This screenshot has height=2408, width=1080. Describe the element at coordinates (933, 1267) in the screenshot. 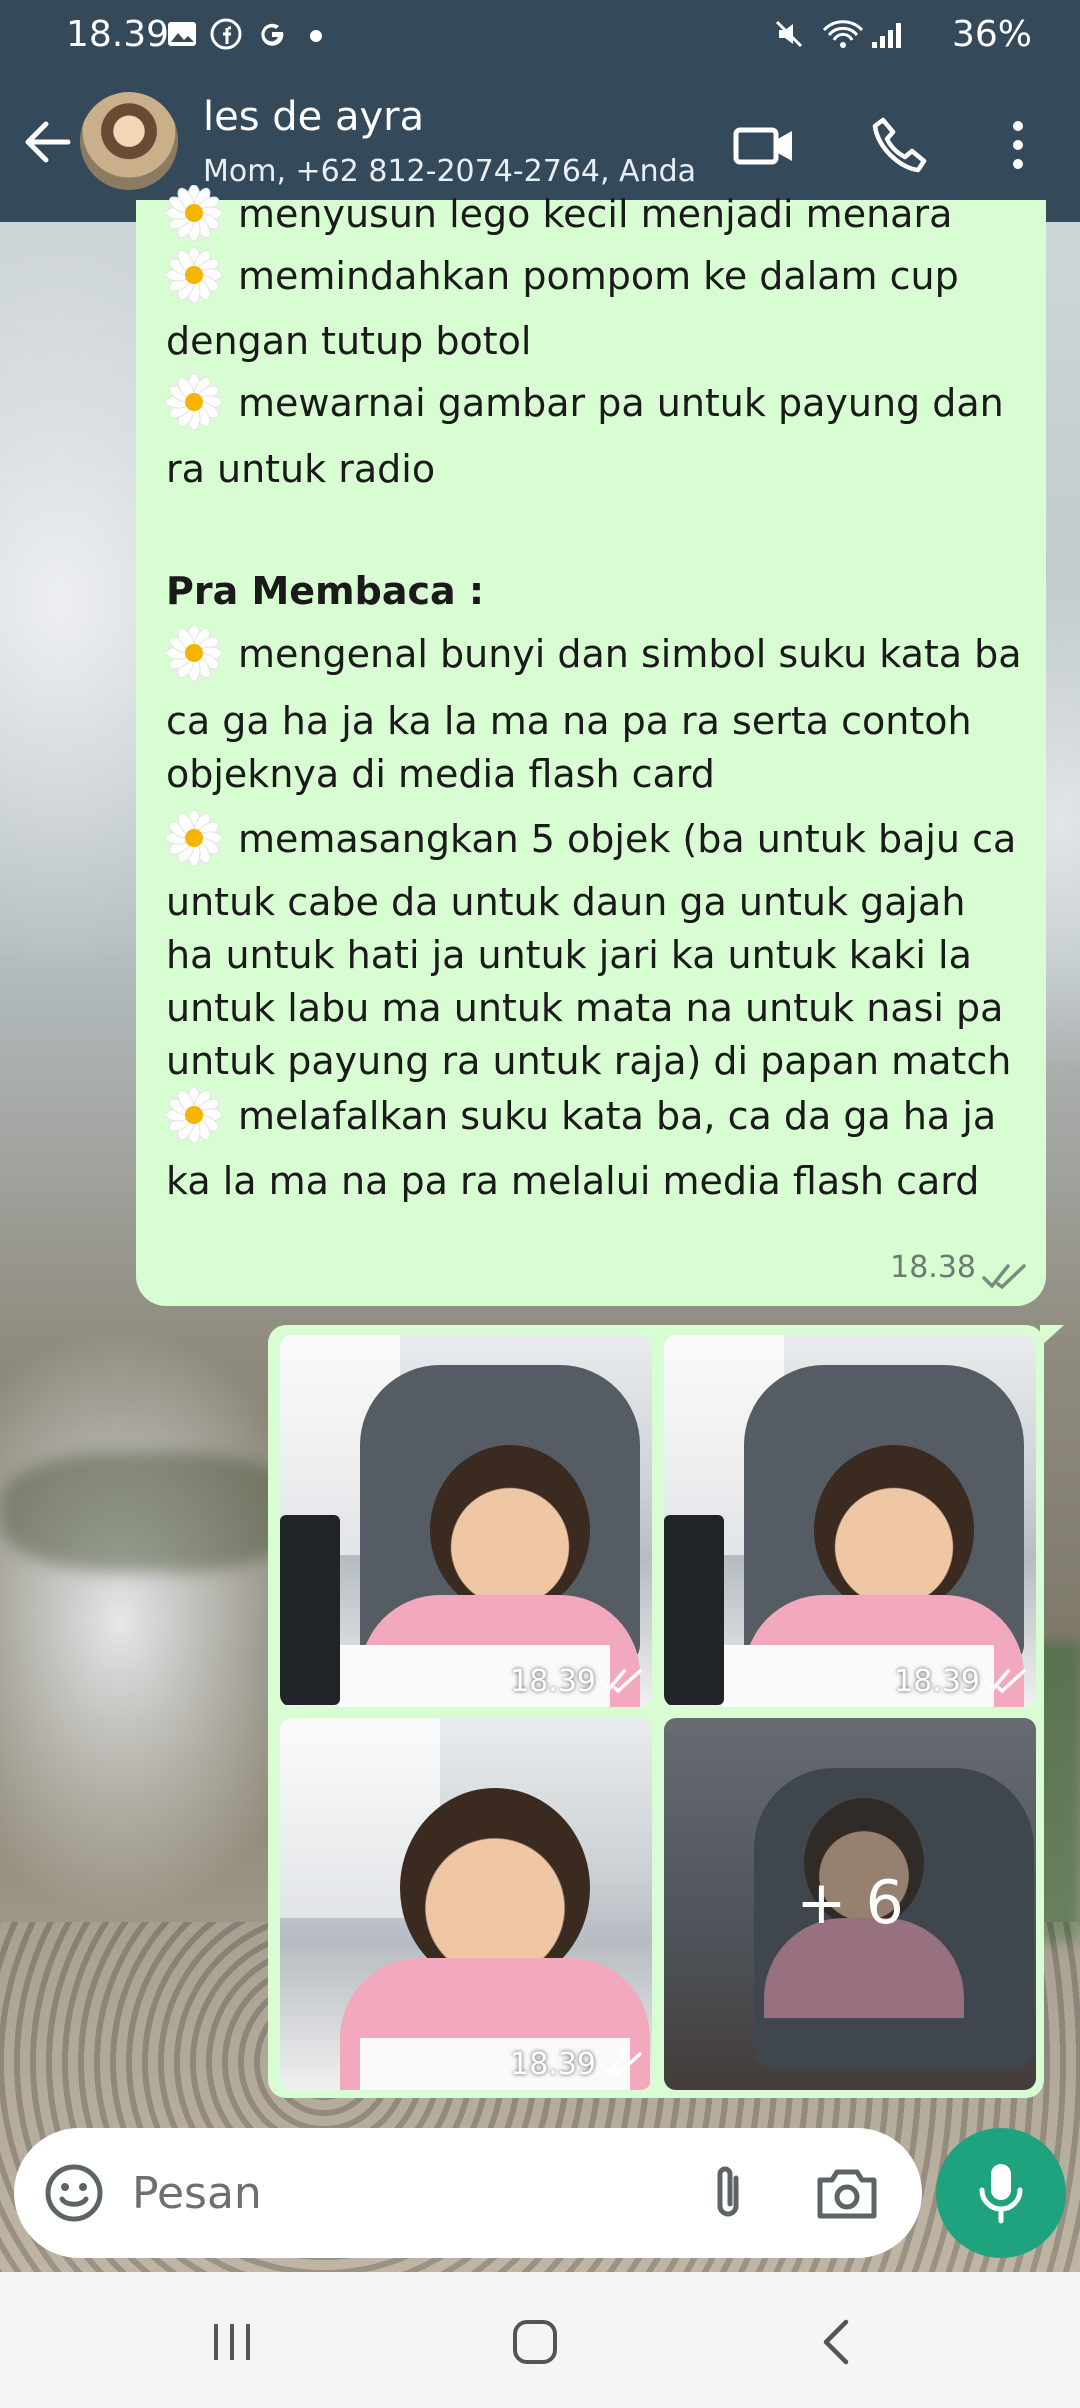

I see `message-time: 18.38` at that location.